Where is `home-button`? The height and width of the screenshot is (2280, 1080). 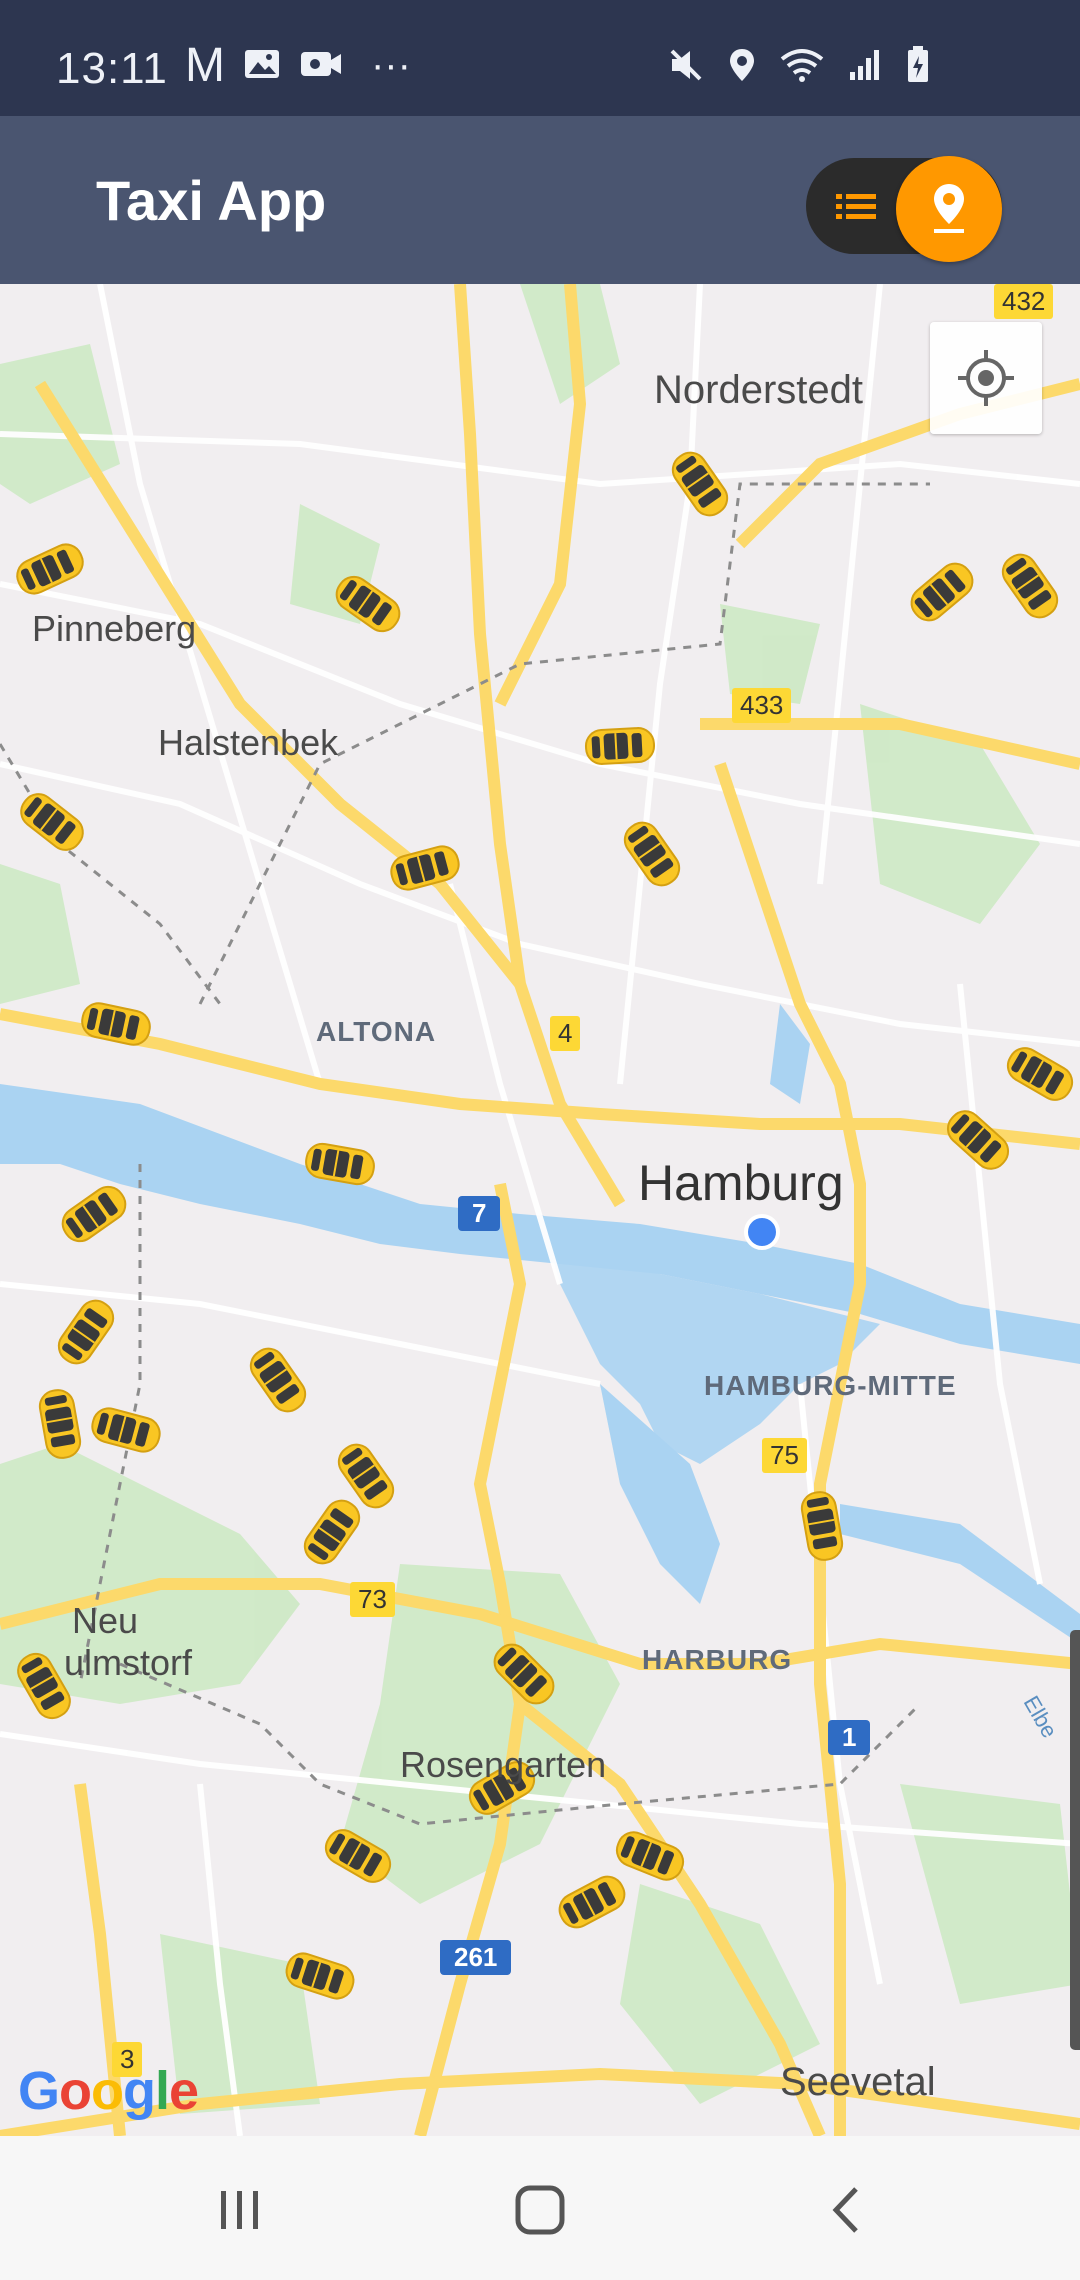
home-button is located at coordinates (540, 2212).